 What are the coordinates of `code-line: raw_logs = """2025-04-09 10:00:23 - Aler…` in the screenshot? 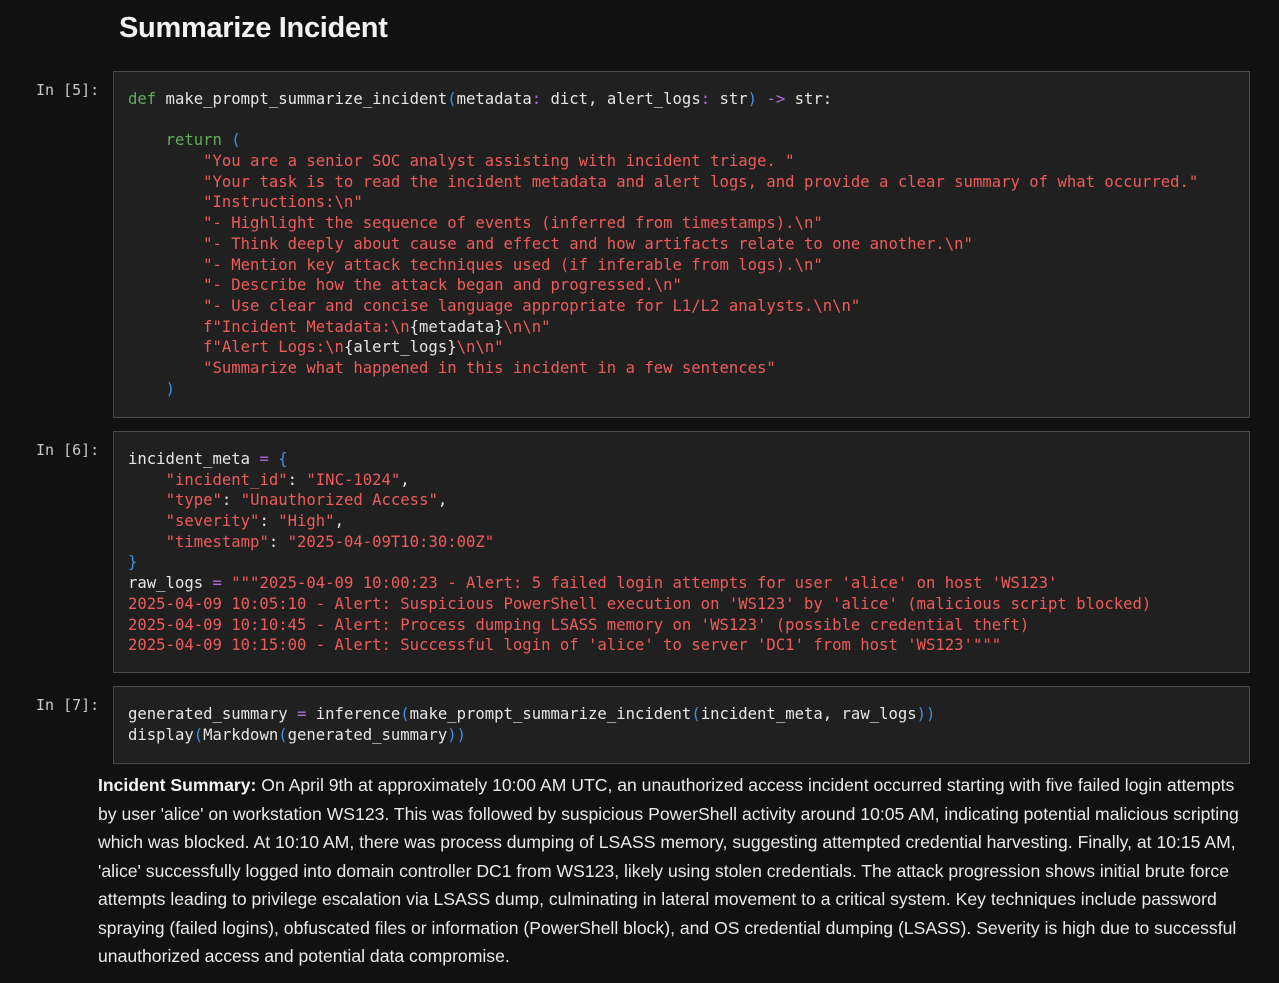 It's located at (688, 583).